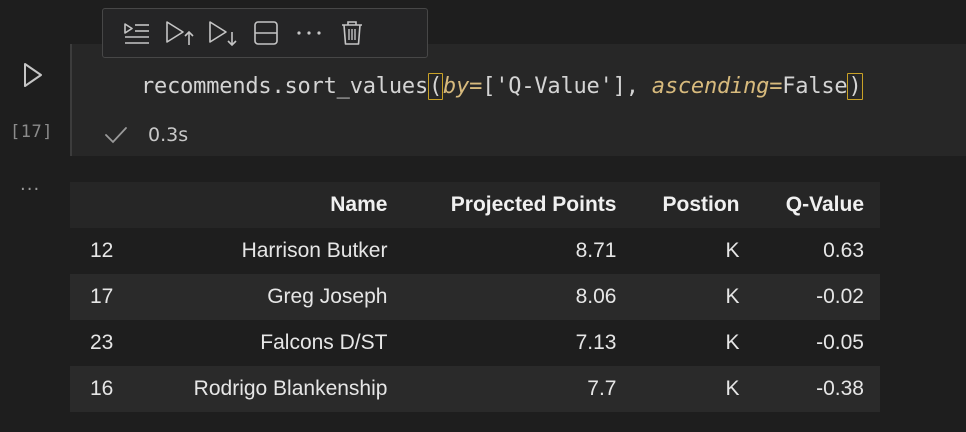  Describe the element at coordinates (284, 86) in the screenshot. I see `code-call: recommends.sort_values` at that location.